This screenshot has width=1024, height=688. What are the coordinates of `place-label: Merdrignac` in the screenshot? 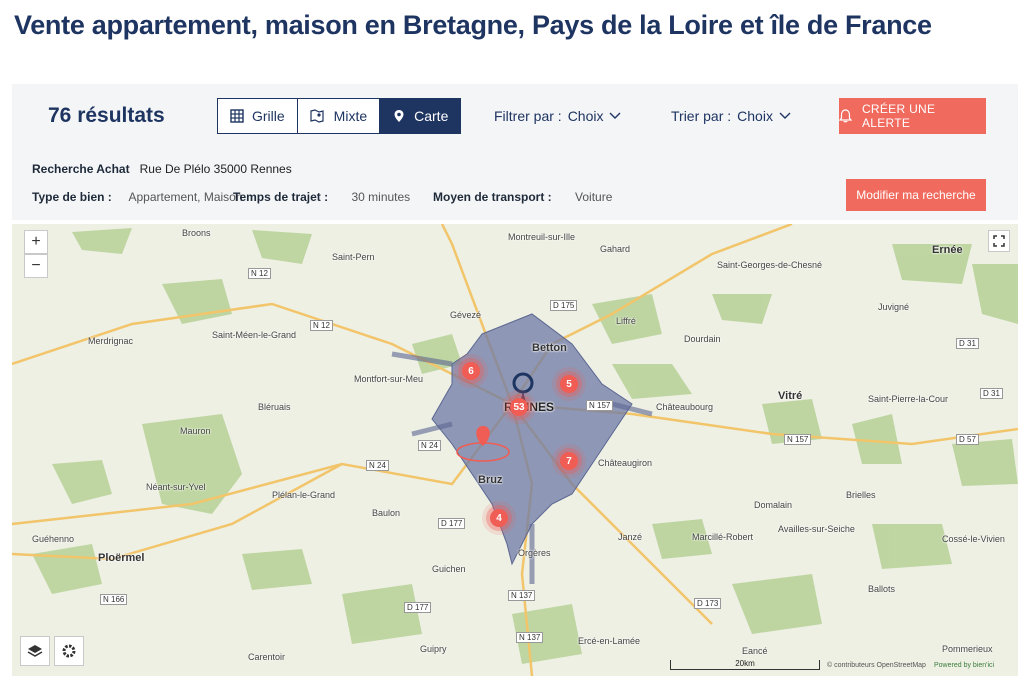 It's located at (111, 341).